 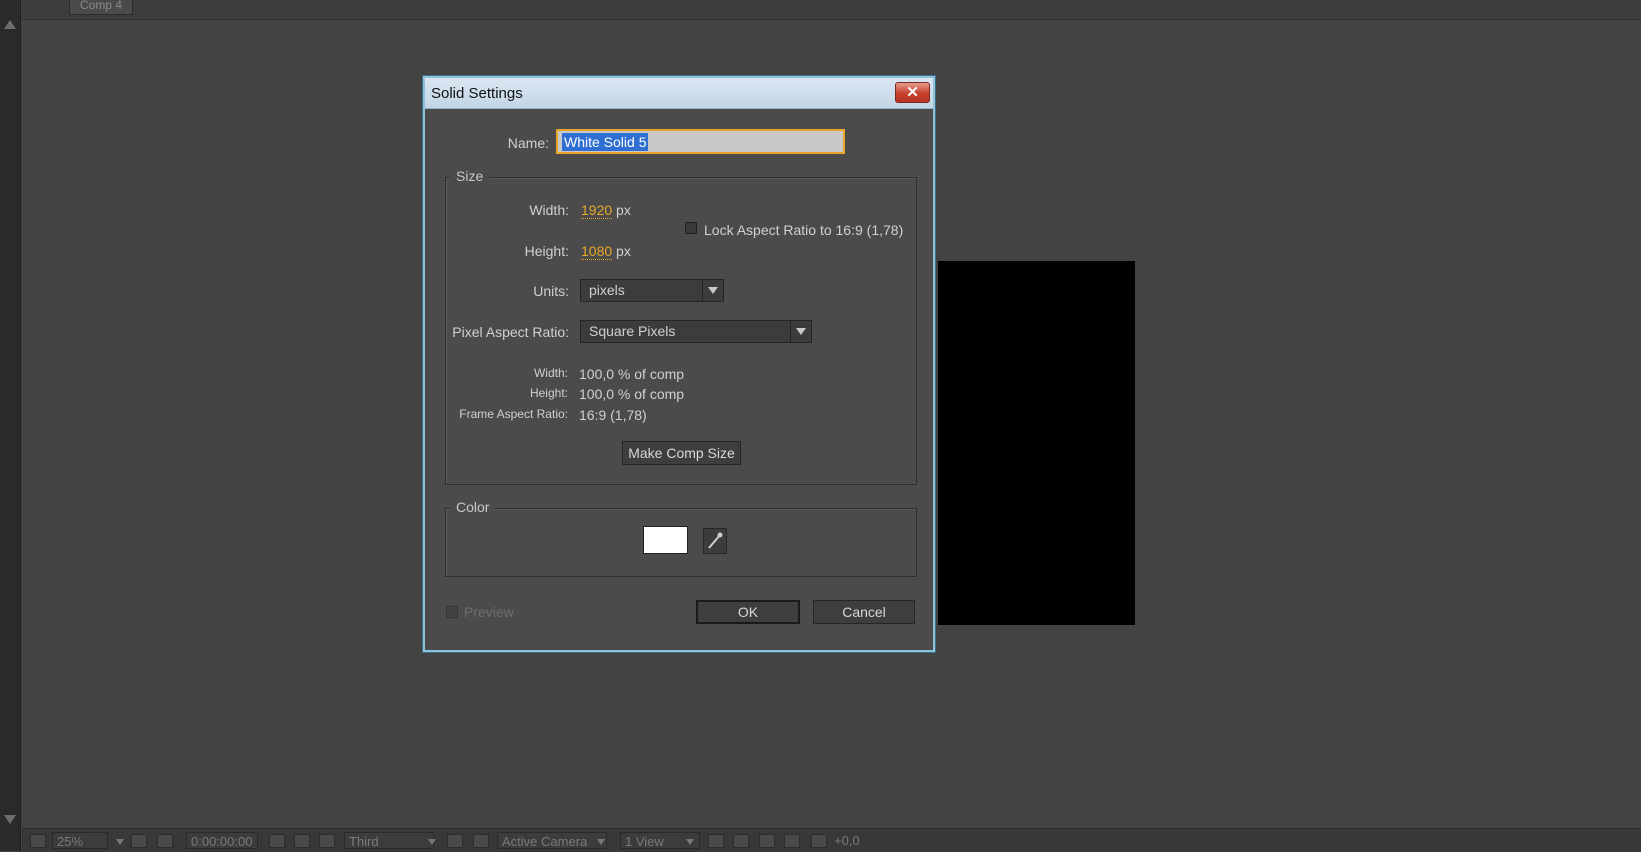 What do you see at coordinates (748, 612) in the screenshot?
I see `ok-button: OK` at bounding box center [748, 612].